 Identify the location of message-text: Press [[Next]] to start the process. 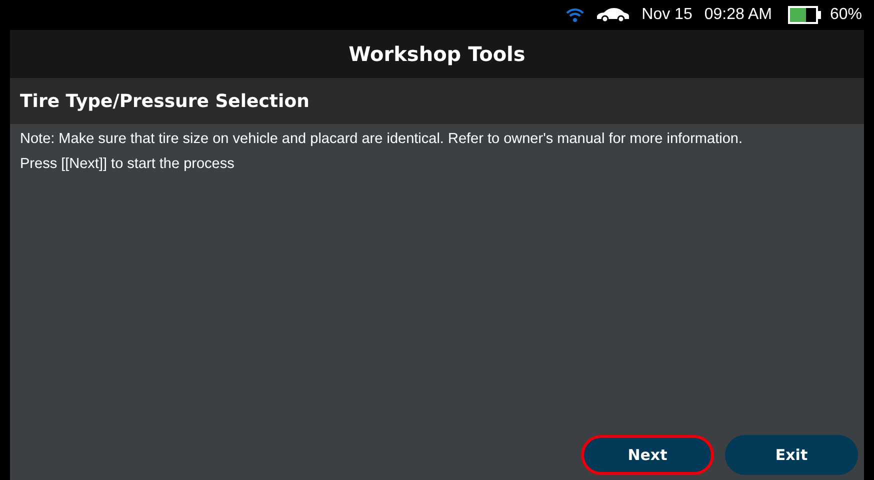
(128, 164).